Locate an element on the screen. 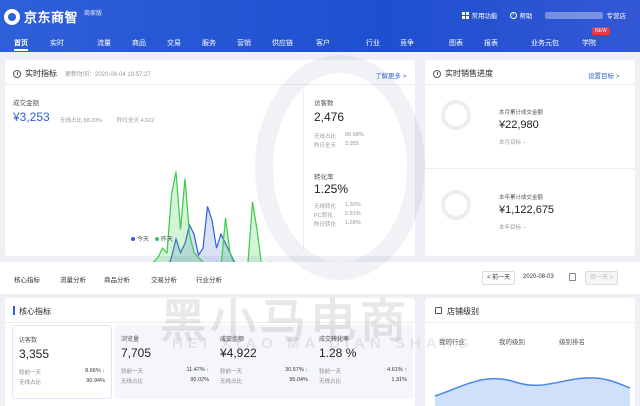  kpi-cmp-value: 11.47% ↓ is located at coordinates (197, 370).